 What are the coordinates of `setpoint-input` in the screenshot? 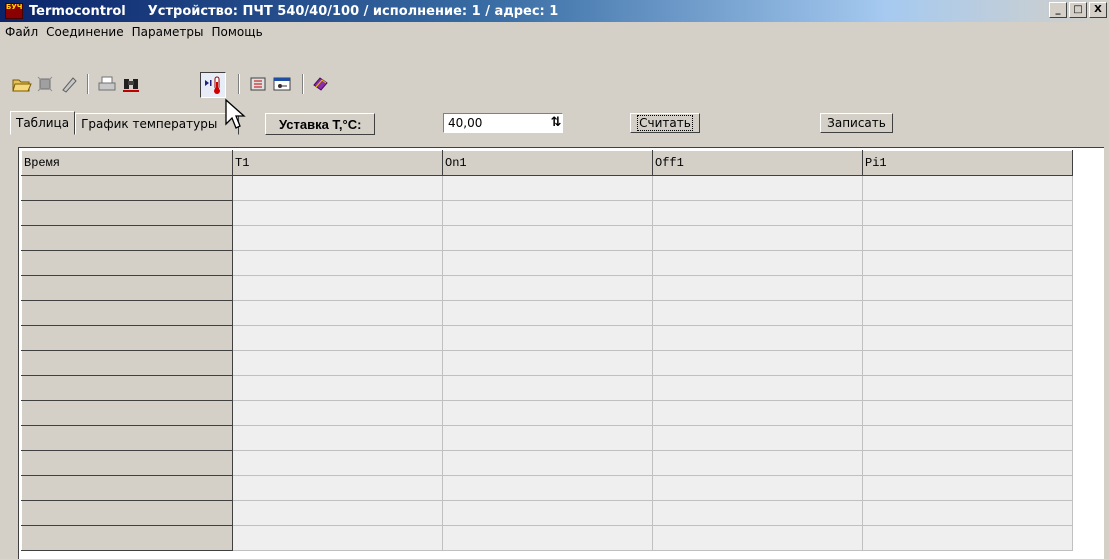 It's located at (503, 123).